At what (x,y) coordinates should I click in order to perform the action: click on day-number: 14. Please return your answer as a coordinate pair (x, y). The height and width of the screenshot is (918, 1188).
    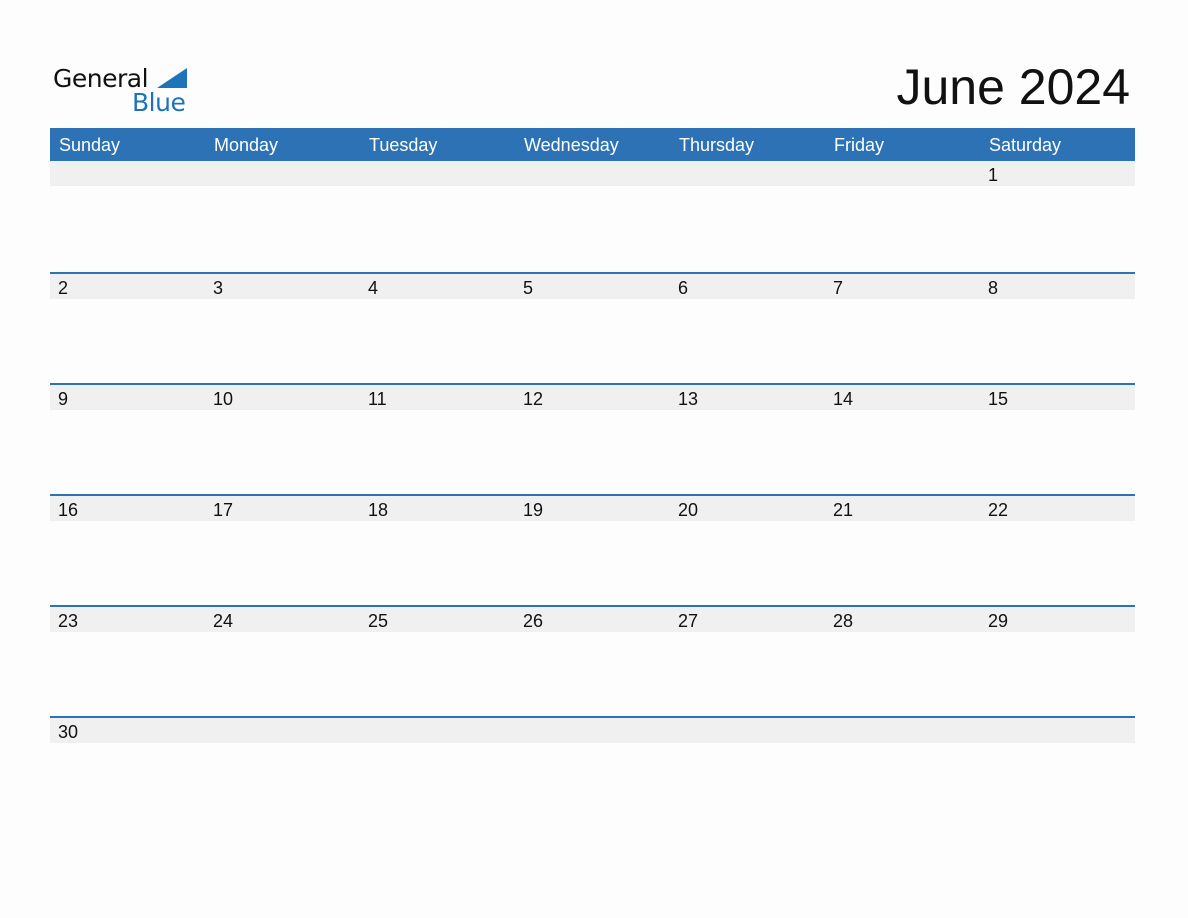
    Looking at the image, I should click on (843, 399).